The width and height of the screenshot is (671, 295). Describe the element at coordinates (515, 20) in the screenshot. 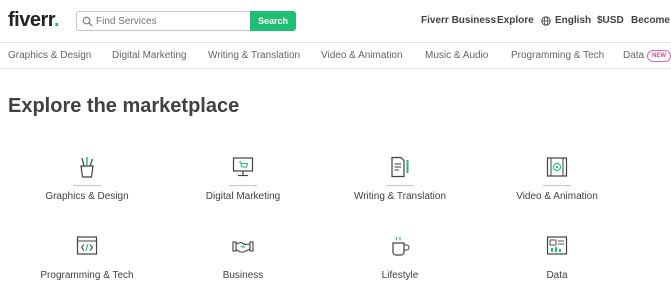

I see `explore-link: Explore` at that location.